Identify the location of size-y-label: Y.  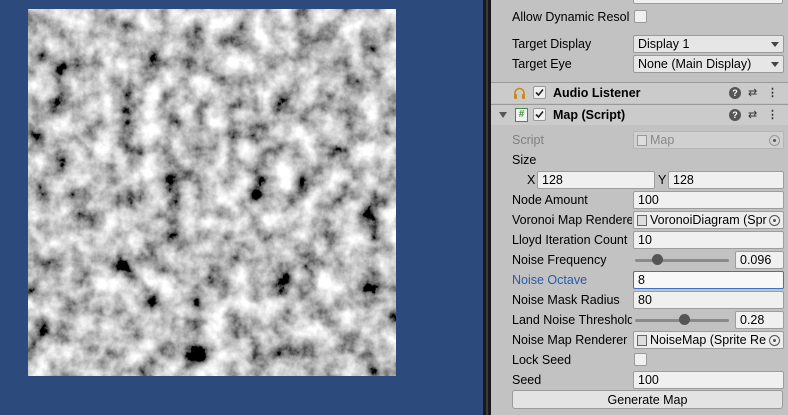
(662, 180).